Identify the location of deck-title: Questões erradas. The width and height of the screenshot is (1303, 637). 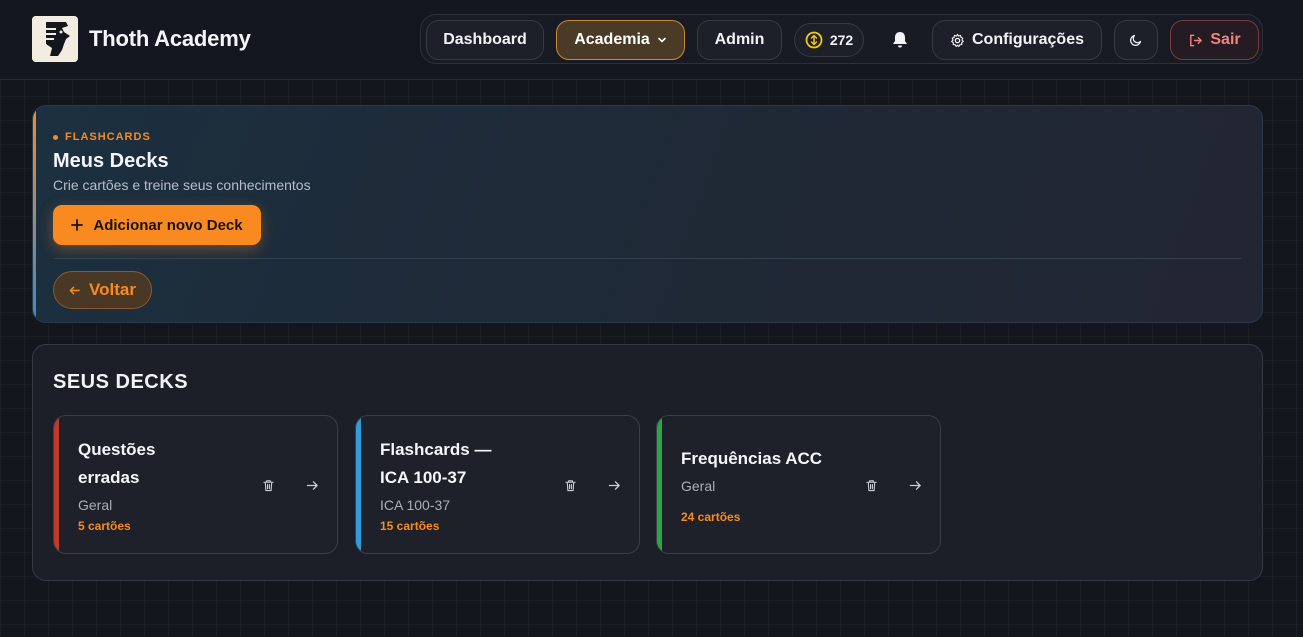
(163, 464).